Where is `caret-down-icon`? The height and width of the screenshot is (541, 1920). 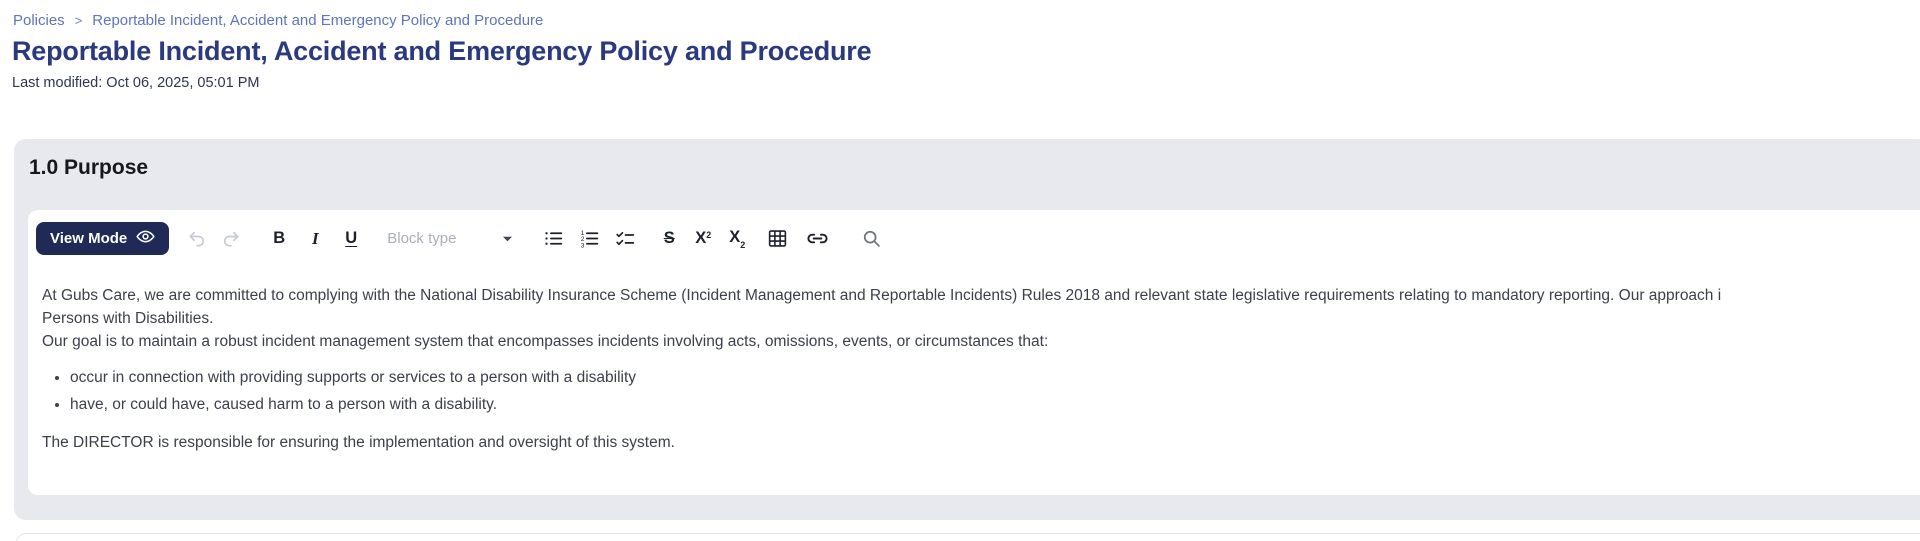
caret-down-icon is located at coordinates (507, 238).